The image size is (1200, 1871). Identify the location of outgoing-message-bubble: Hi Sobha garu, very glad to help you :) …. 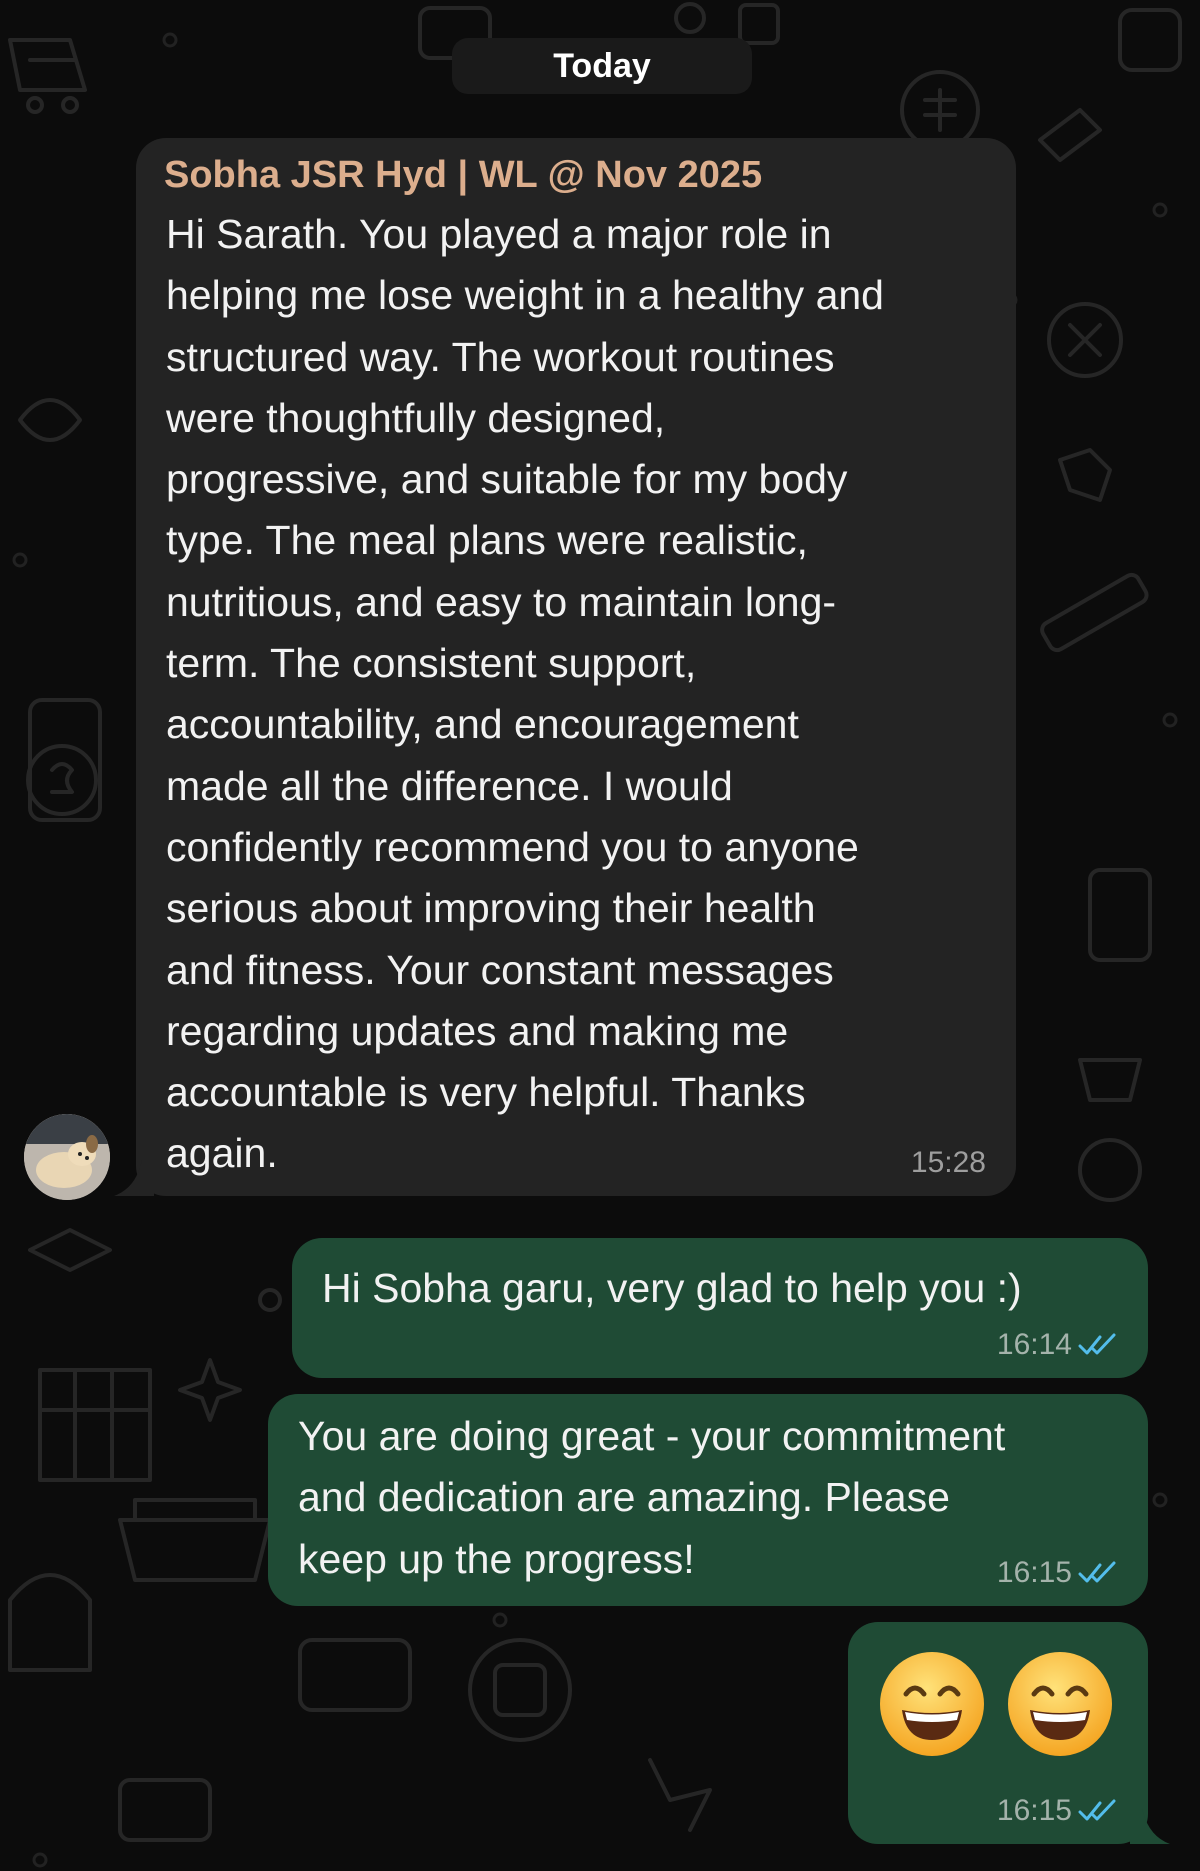
(720, 1308).